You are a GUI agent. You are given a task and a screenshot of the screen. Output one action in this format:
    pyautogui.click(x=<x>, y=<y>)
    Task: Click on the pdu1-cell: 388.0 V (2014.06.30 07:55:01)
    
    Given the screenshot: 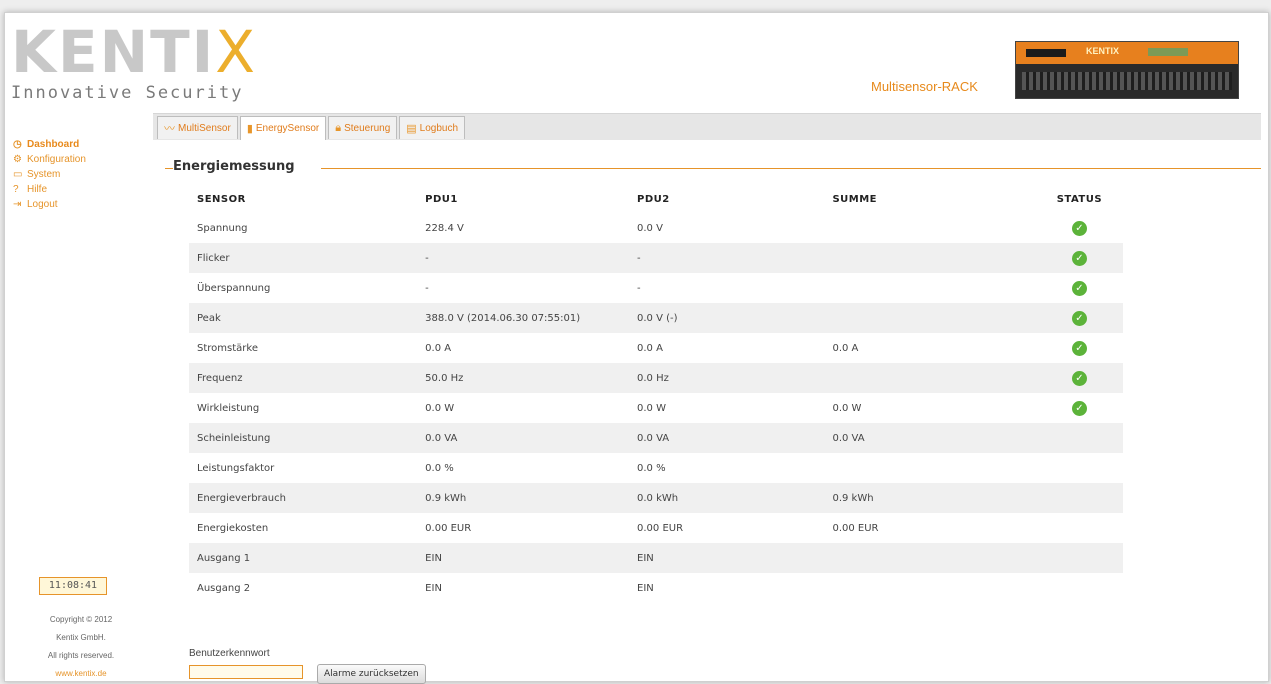 What is the action you would take?
    pyautogui.click(x=523, y=318)
    